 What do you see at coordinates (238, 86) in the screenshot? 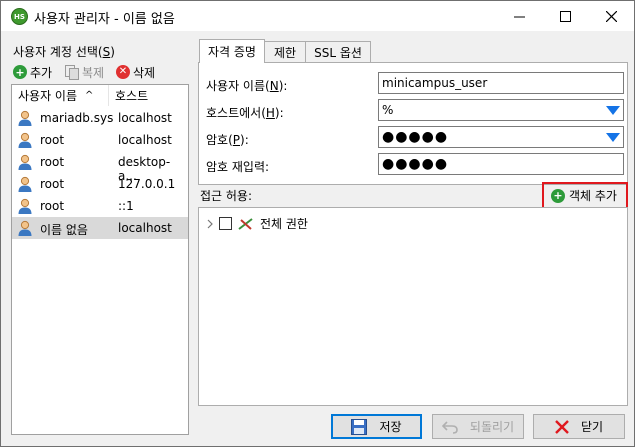
I see `username-label-text: 사용자 이름(` at bounding box center [238, 86].